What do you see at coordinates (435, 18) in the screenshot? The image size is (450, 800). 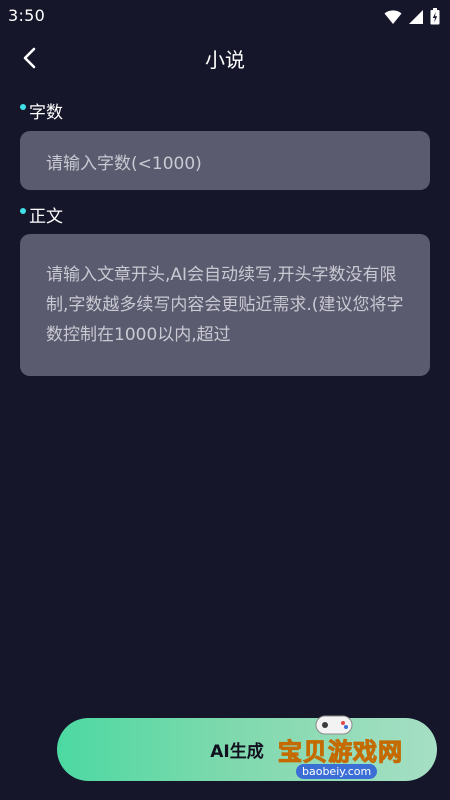 I see `battery-icon` at bounding box center [435, 18].